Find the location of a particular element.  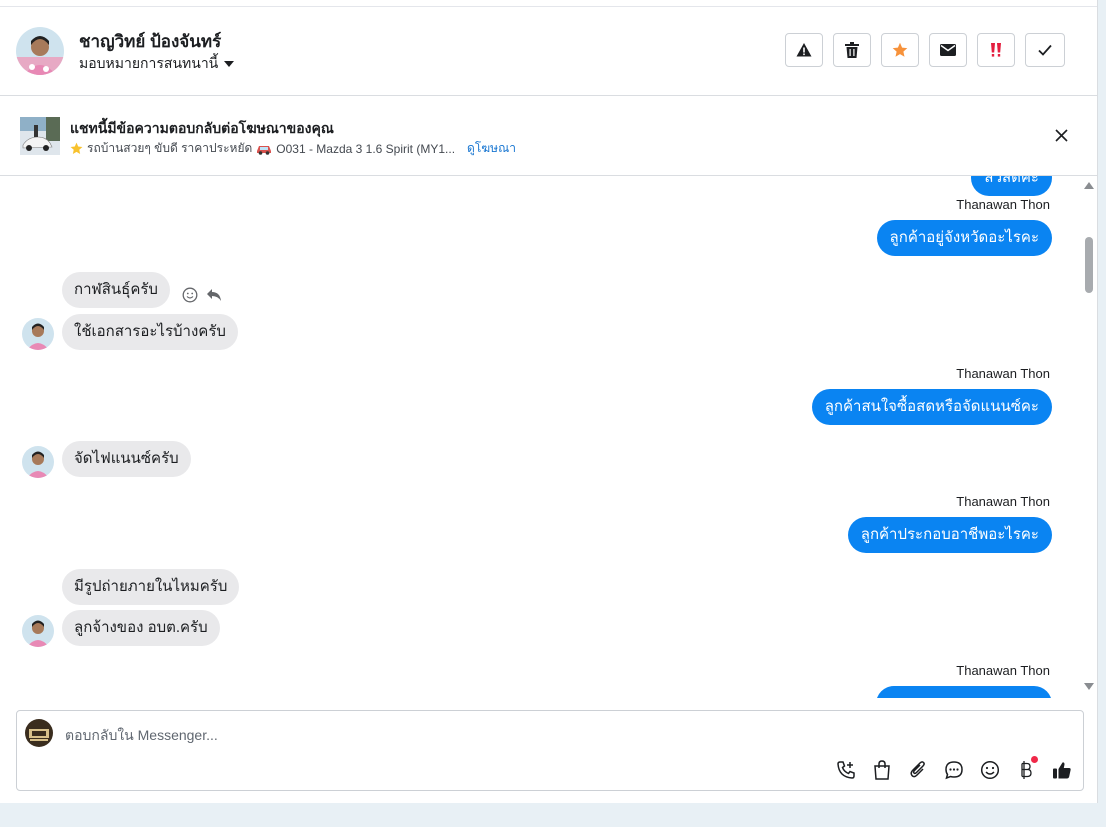

important-icon is located at coordinates (996, 50).